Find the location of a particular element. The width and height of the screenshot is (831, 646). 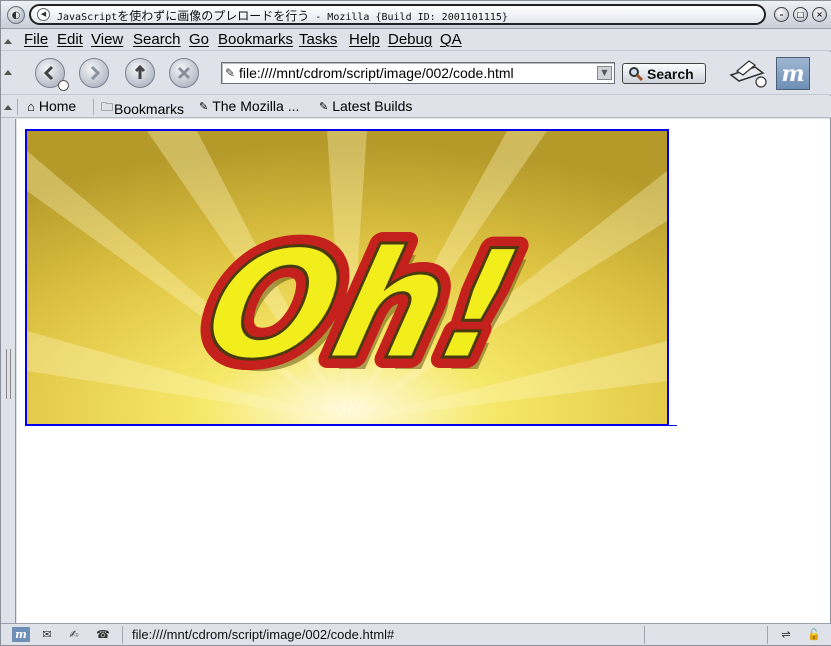

shade-icon: ◀ is located at coordinates (43, 14).